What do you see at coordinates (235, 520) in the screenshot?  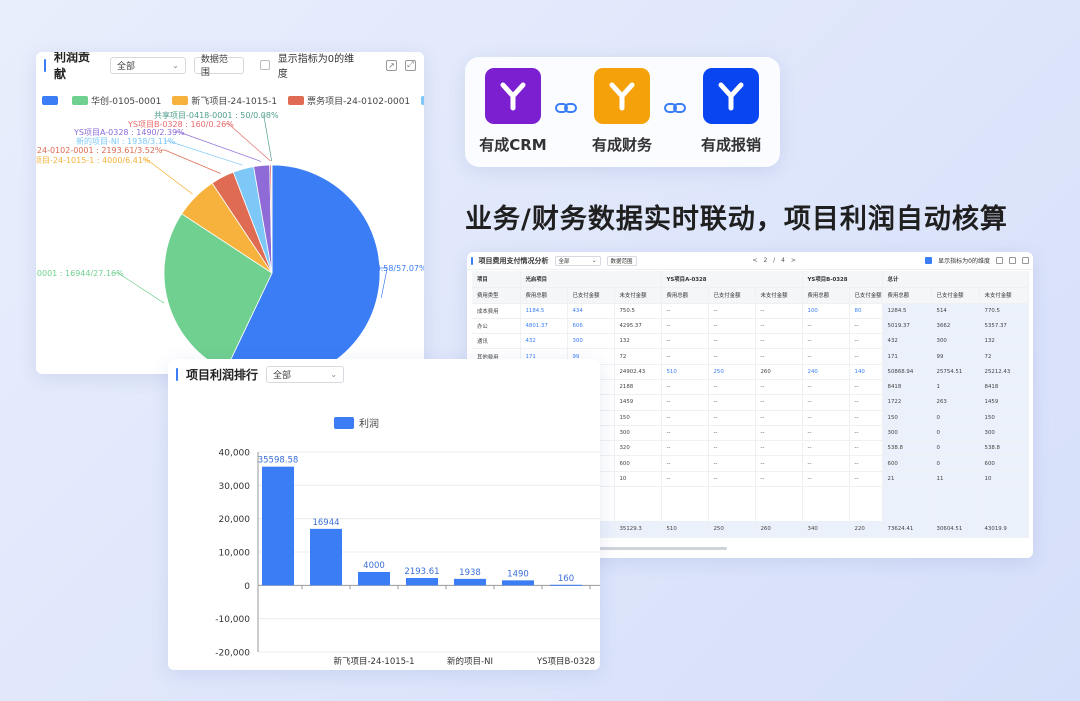 I see `bar-y-tick-label: 20,000` at bounding box center [235, 520].